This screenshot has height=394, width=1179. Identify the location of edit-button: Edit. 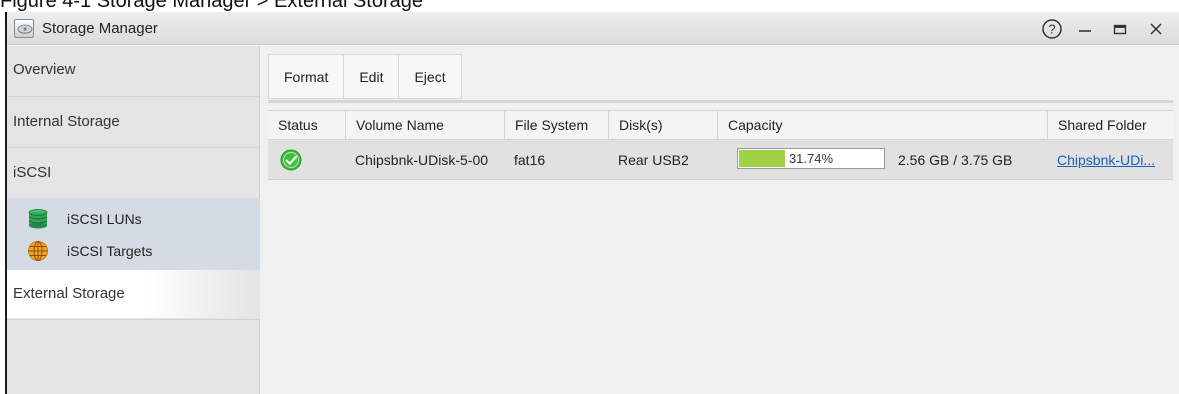
(371, 76).